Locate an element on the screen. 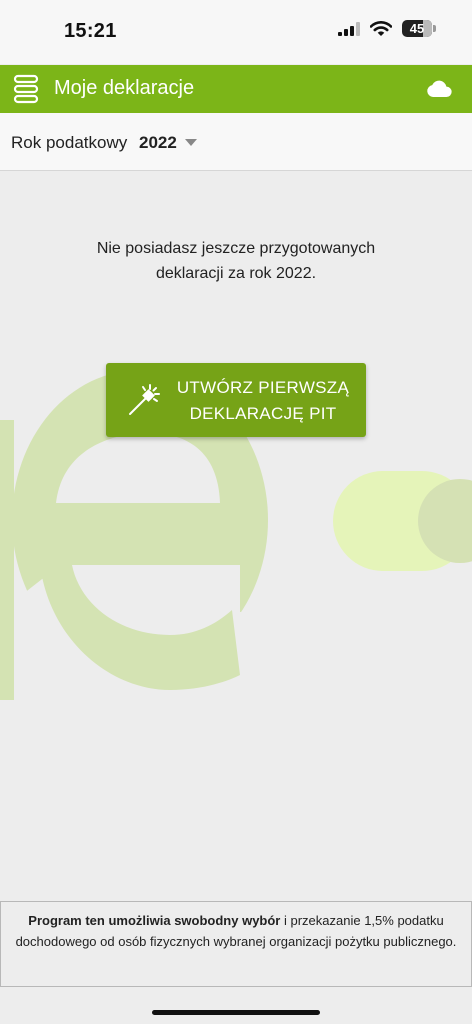 Image resolution: width=472 pixels, height=1024 pixels. tax-year-value: 2022 is located at coordinates (158, 143).